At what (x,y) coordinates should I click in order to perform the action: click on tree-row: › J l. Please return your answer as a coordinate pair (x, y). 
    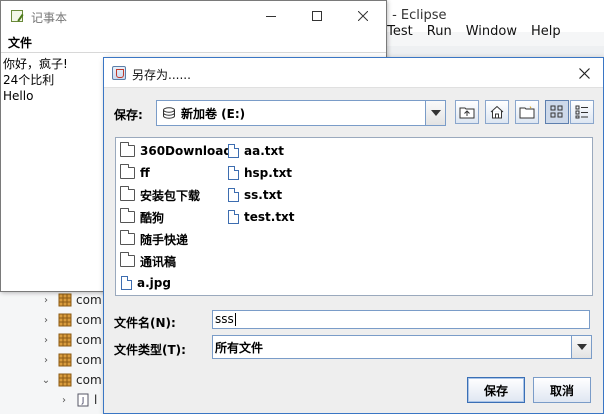
    Looking at the image, I should click on (77, 400).